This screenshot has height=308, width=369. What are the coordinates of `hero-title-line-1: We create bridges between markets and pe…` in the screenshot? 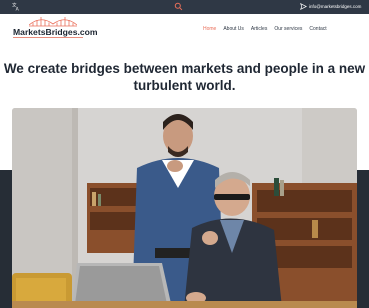 It's located at (184, 68).